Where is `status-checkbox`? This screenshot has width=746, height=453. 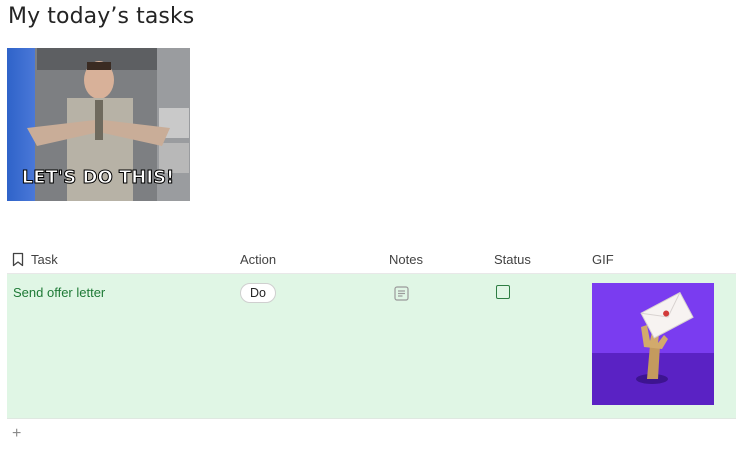
status-checkbox is located at coordinates (503, 292).